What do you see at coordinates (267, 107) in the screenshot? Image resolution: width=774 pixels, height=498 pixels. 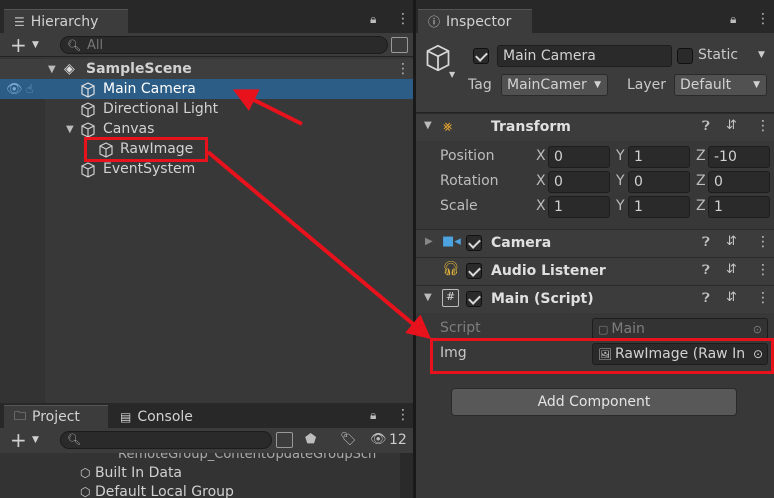 I see `arrow-to-main-camera` at bounding box center [267, 107].